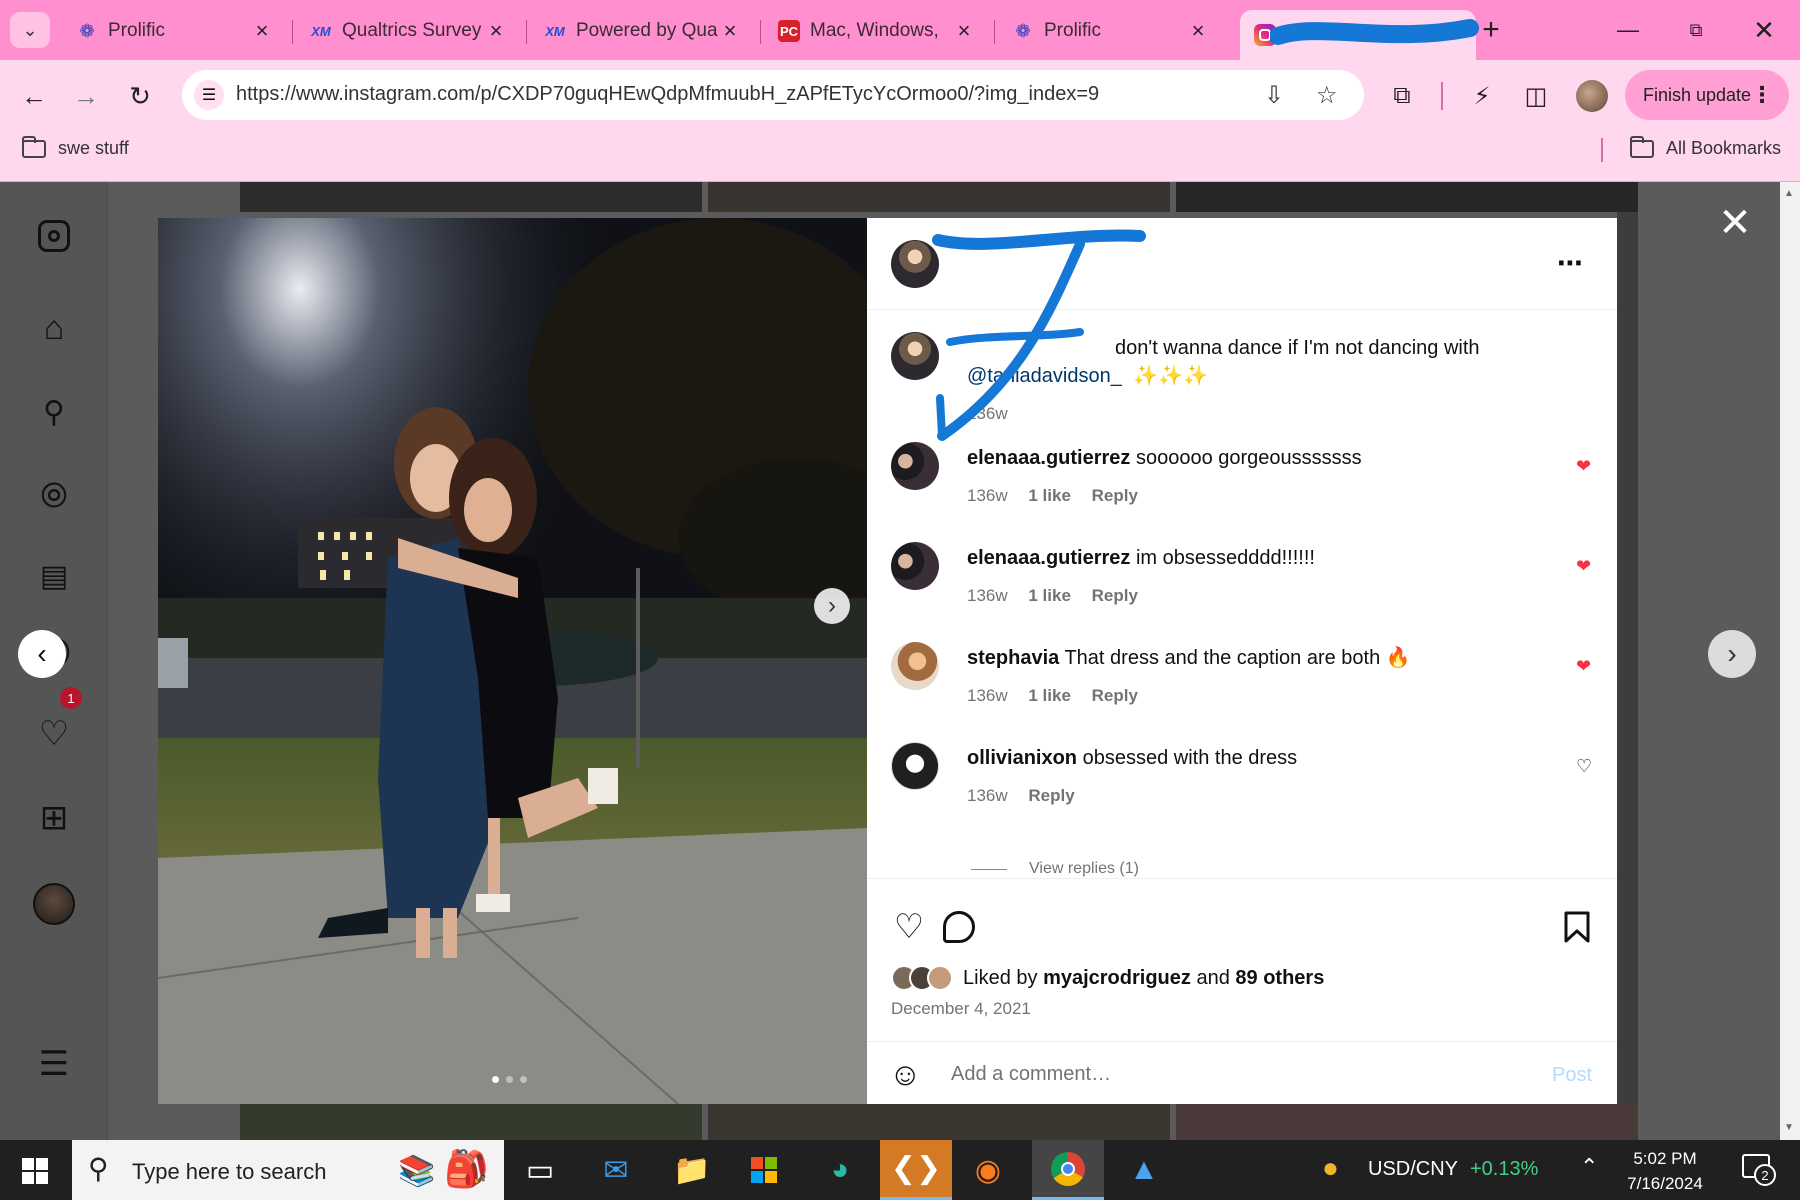  Describe the element at coordinates (209, 95) in the screenshot. I see `site-info-icon: ☰` at that location.